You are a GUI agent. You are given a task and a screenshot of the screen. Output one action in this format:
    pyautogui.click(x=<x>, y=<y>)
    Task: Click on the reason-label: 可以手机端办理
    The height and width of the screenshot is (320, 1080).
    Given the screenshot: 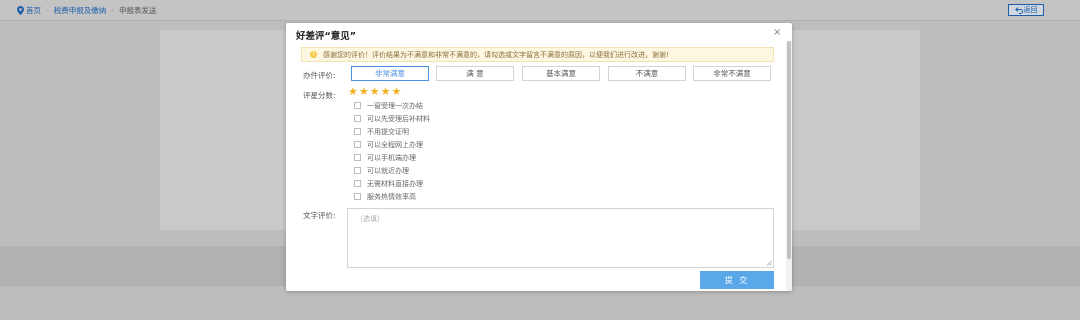 What is the action you would take?
    pyautogui.click(x=391, y=157)
    